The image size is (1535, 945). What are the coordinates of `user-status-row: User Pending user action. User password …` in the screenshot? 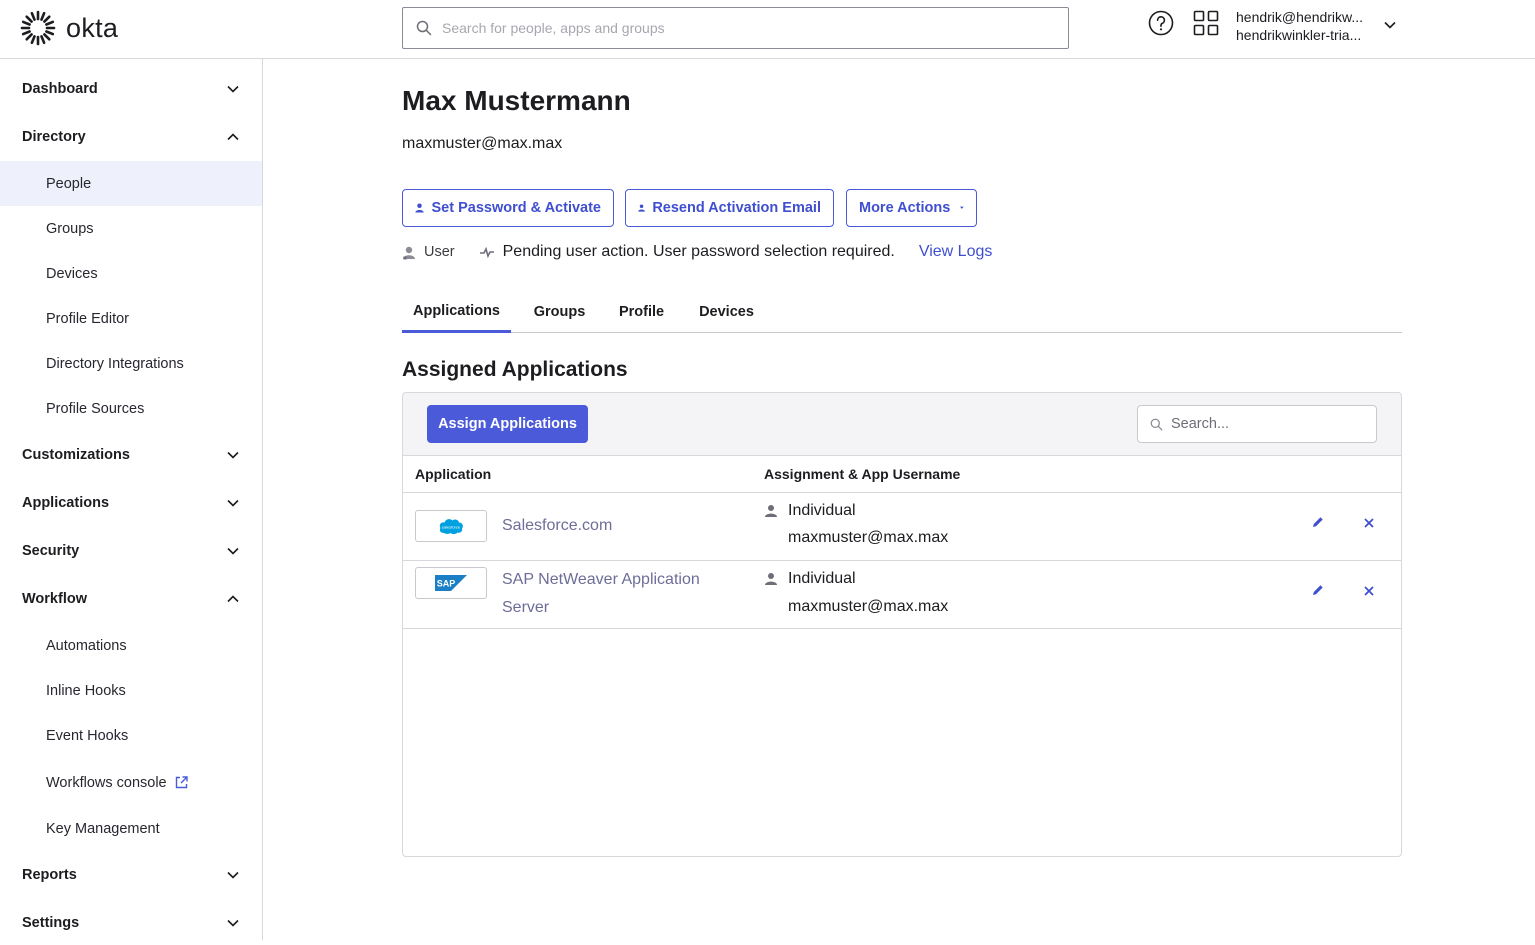 It's located at (697, 252).